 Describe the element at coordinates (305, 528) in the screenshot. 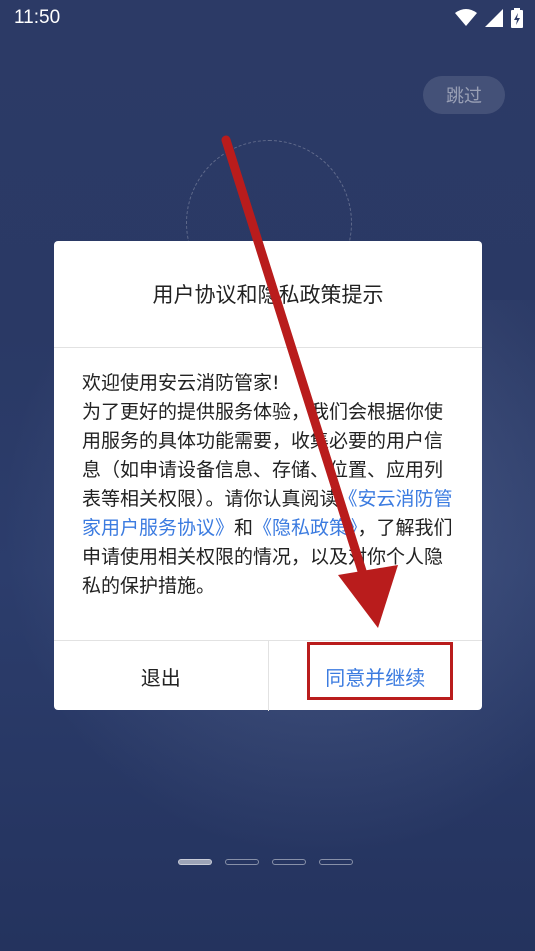

I see `privacy-policy-link: 《隐私政策》` at that location.